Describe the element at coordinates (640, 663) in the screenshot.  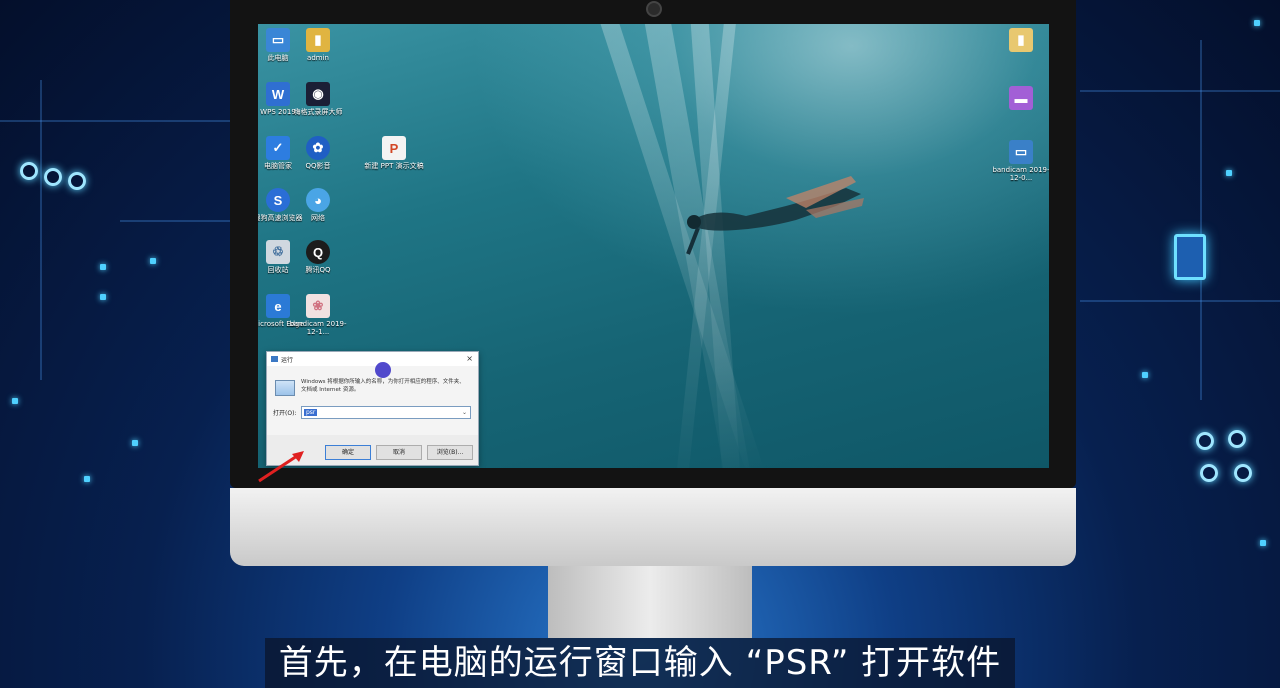
I see `subtitle-caption: 首先，在电脑的运行窗口输入 “PSR” 打开软件` at that location.